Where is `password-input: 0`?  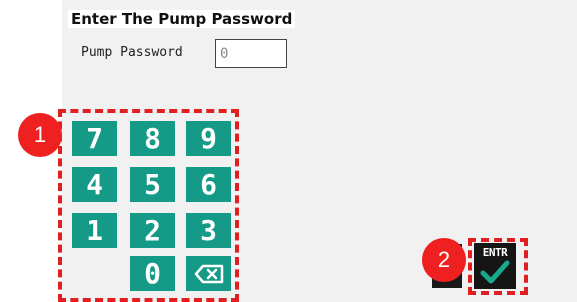
password-input: 0 is located at coordinates (251, 53).